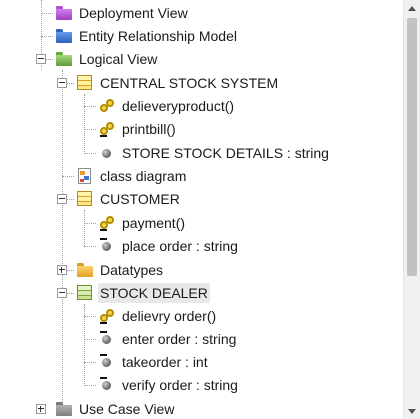 Image resolution: width=420 pixels, height=419 pixels. I want to click on purple-folder-icon, so click(64, 13).